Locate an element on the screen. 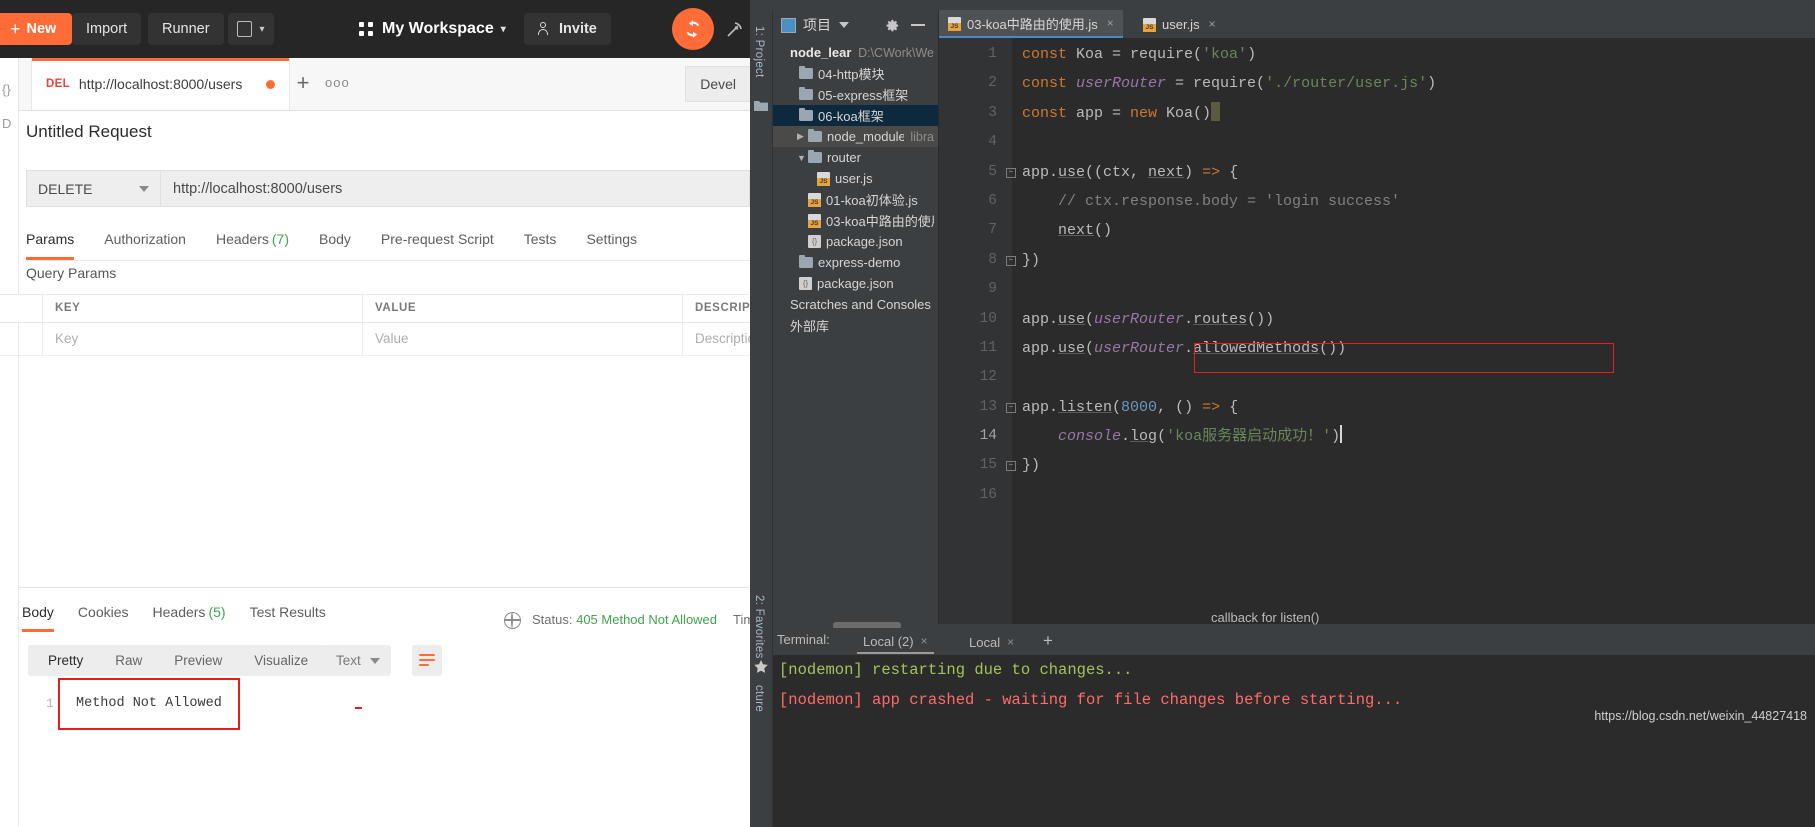  folder-icon is located at coordinates (806, 93).